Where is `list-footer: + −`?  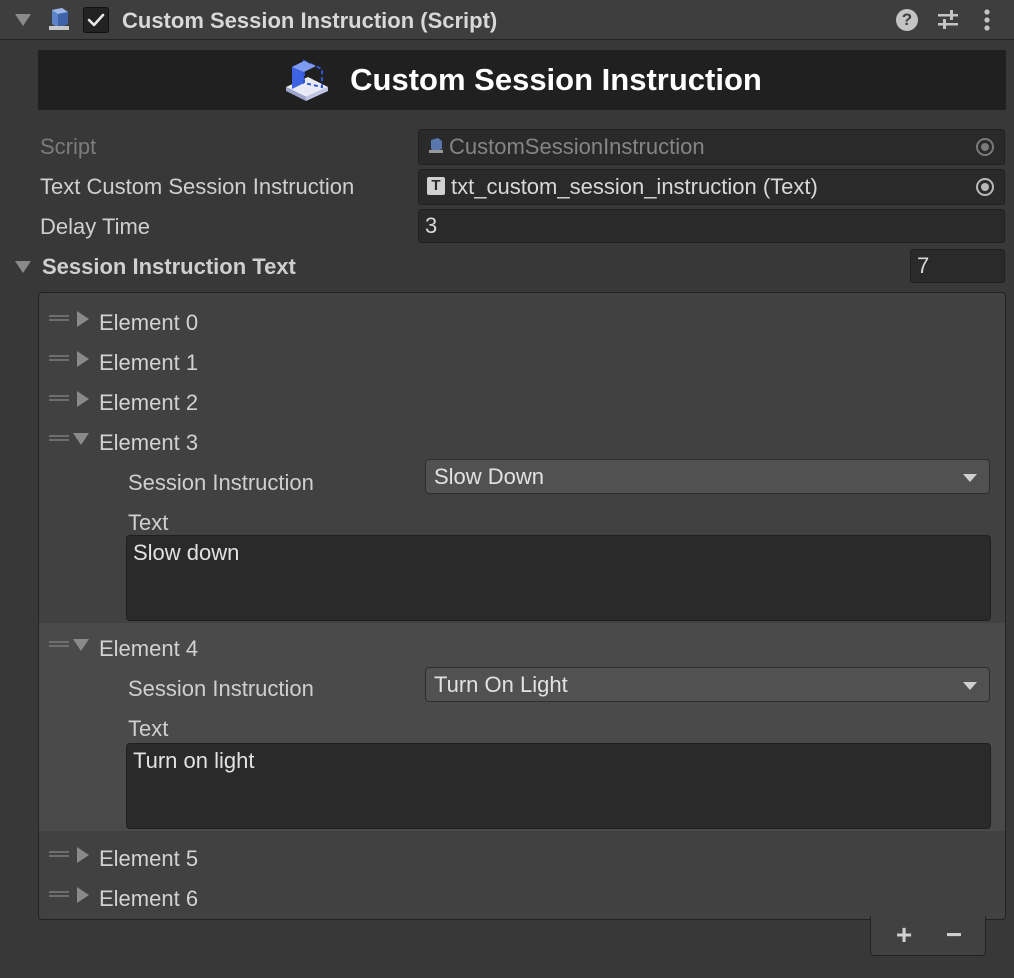 list-footer: + − is located at coordinates (928, 936).